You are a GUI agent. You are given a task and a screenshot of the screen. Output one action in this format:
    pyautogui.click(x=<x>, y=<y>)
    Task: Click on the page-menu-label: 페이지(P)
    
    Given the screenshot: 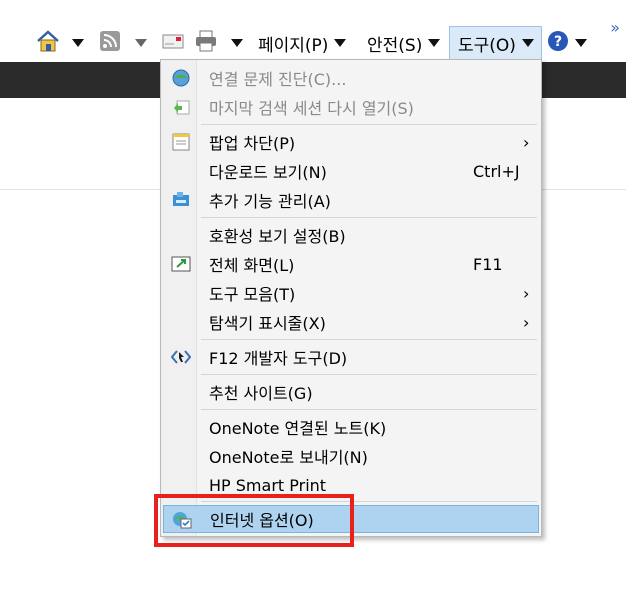 What is the action you would take?
    pyautogui.click(x=293, y=45)
    